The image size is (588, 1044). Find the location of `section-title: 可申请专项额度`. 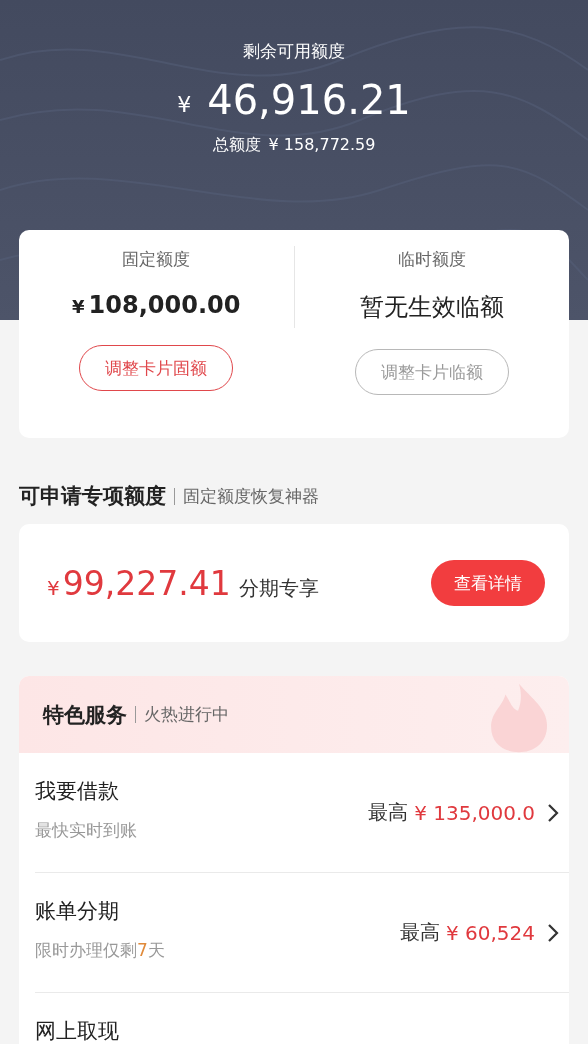

section-title: 可申请专项额度 is located at coordinates (92, 496).